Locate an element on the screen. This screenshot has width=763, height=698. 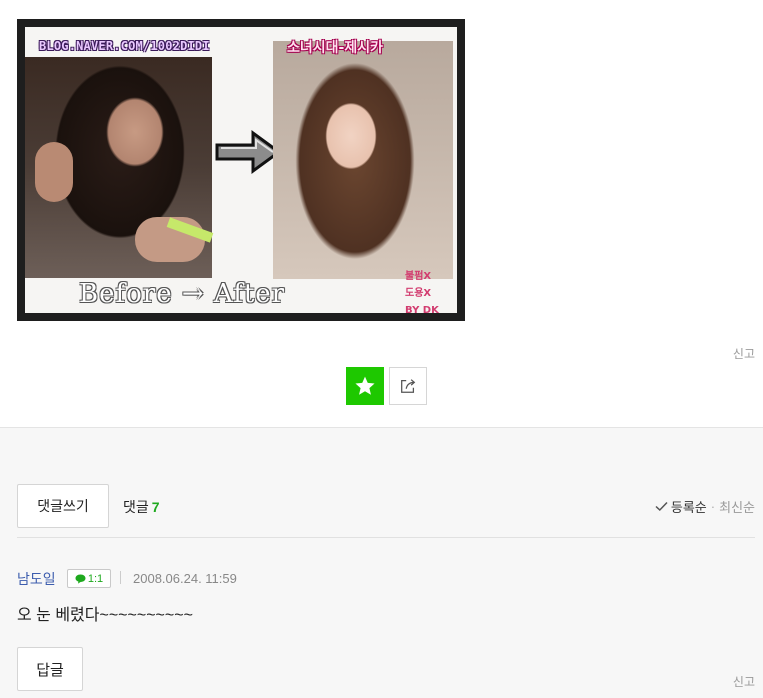
one-on-one-chat-button: 1:1 is located at coordinates (89, 578).